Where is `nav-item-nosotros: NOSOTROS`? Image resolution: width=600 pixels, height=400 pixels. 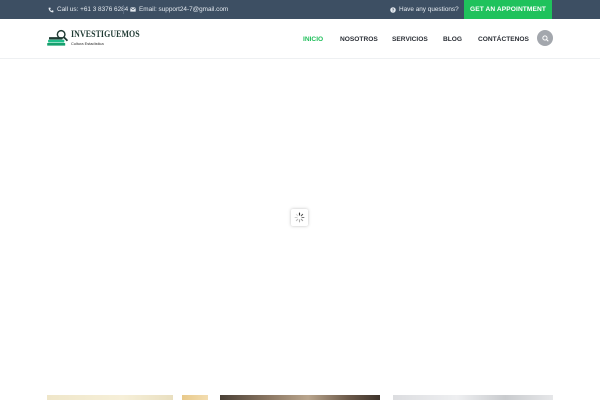
nav-item-nosotros: NOSOTROS is located at coordinates (359, 39).